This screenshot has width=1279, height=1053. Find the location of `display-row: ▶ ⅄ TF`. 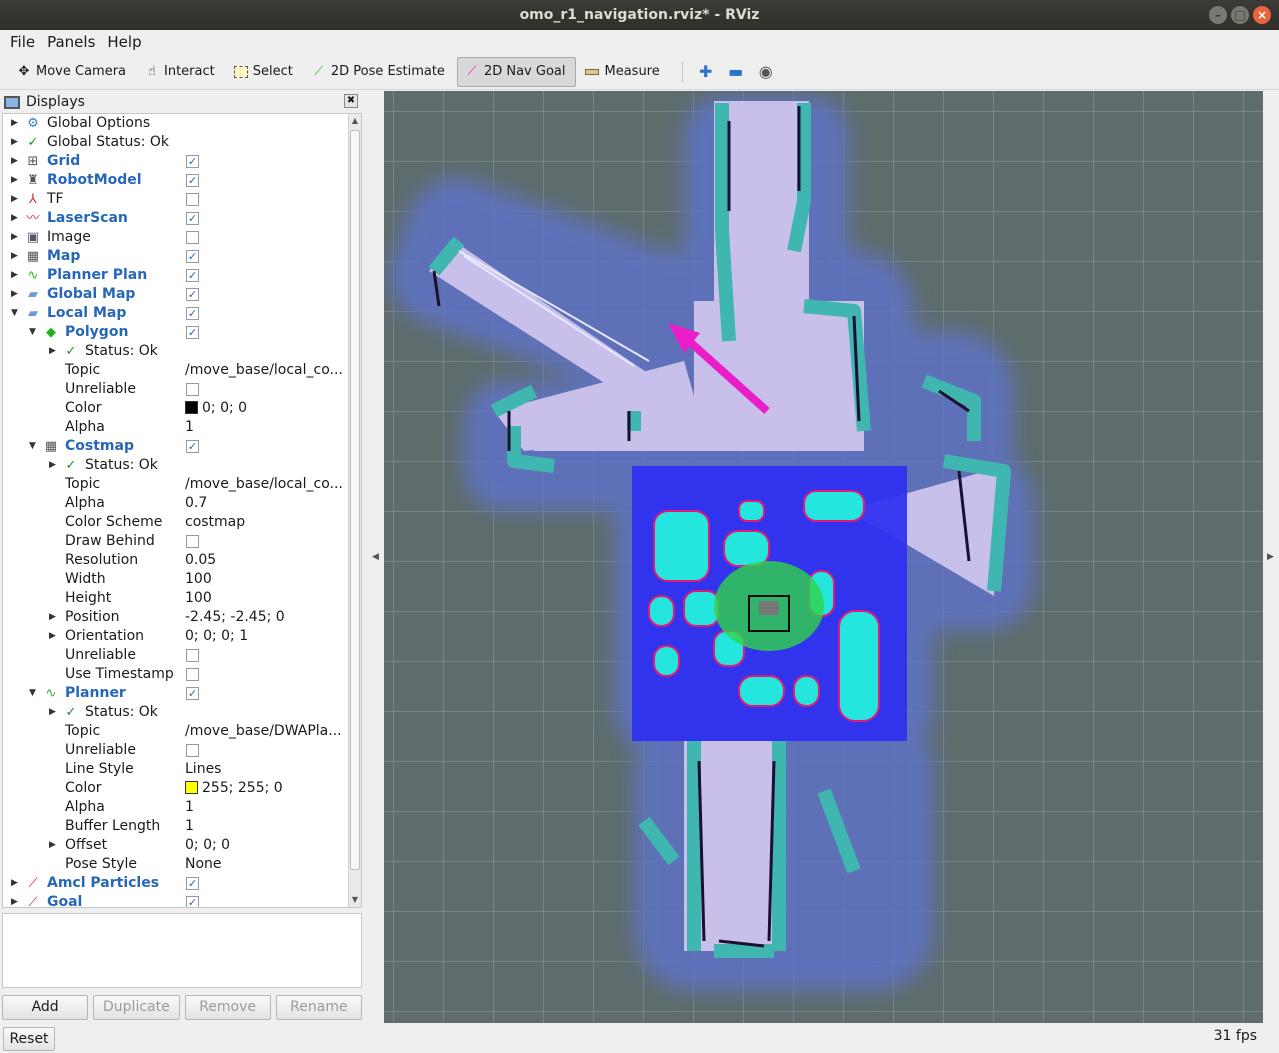

display-row: ▶ ⅄ TF is located at coordinates (182, 199).